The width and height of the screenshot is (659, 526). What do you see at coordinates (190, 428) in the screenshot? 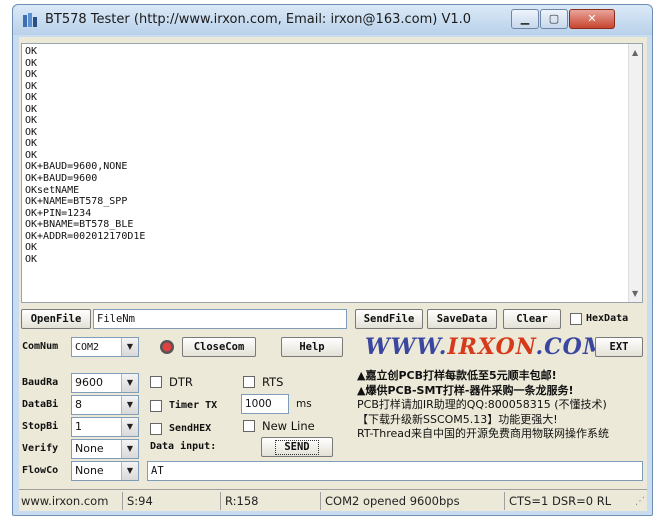
I see `sendhex-label: SendHEX` at bounding box center [190, 428].